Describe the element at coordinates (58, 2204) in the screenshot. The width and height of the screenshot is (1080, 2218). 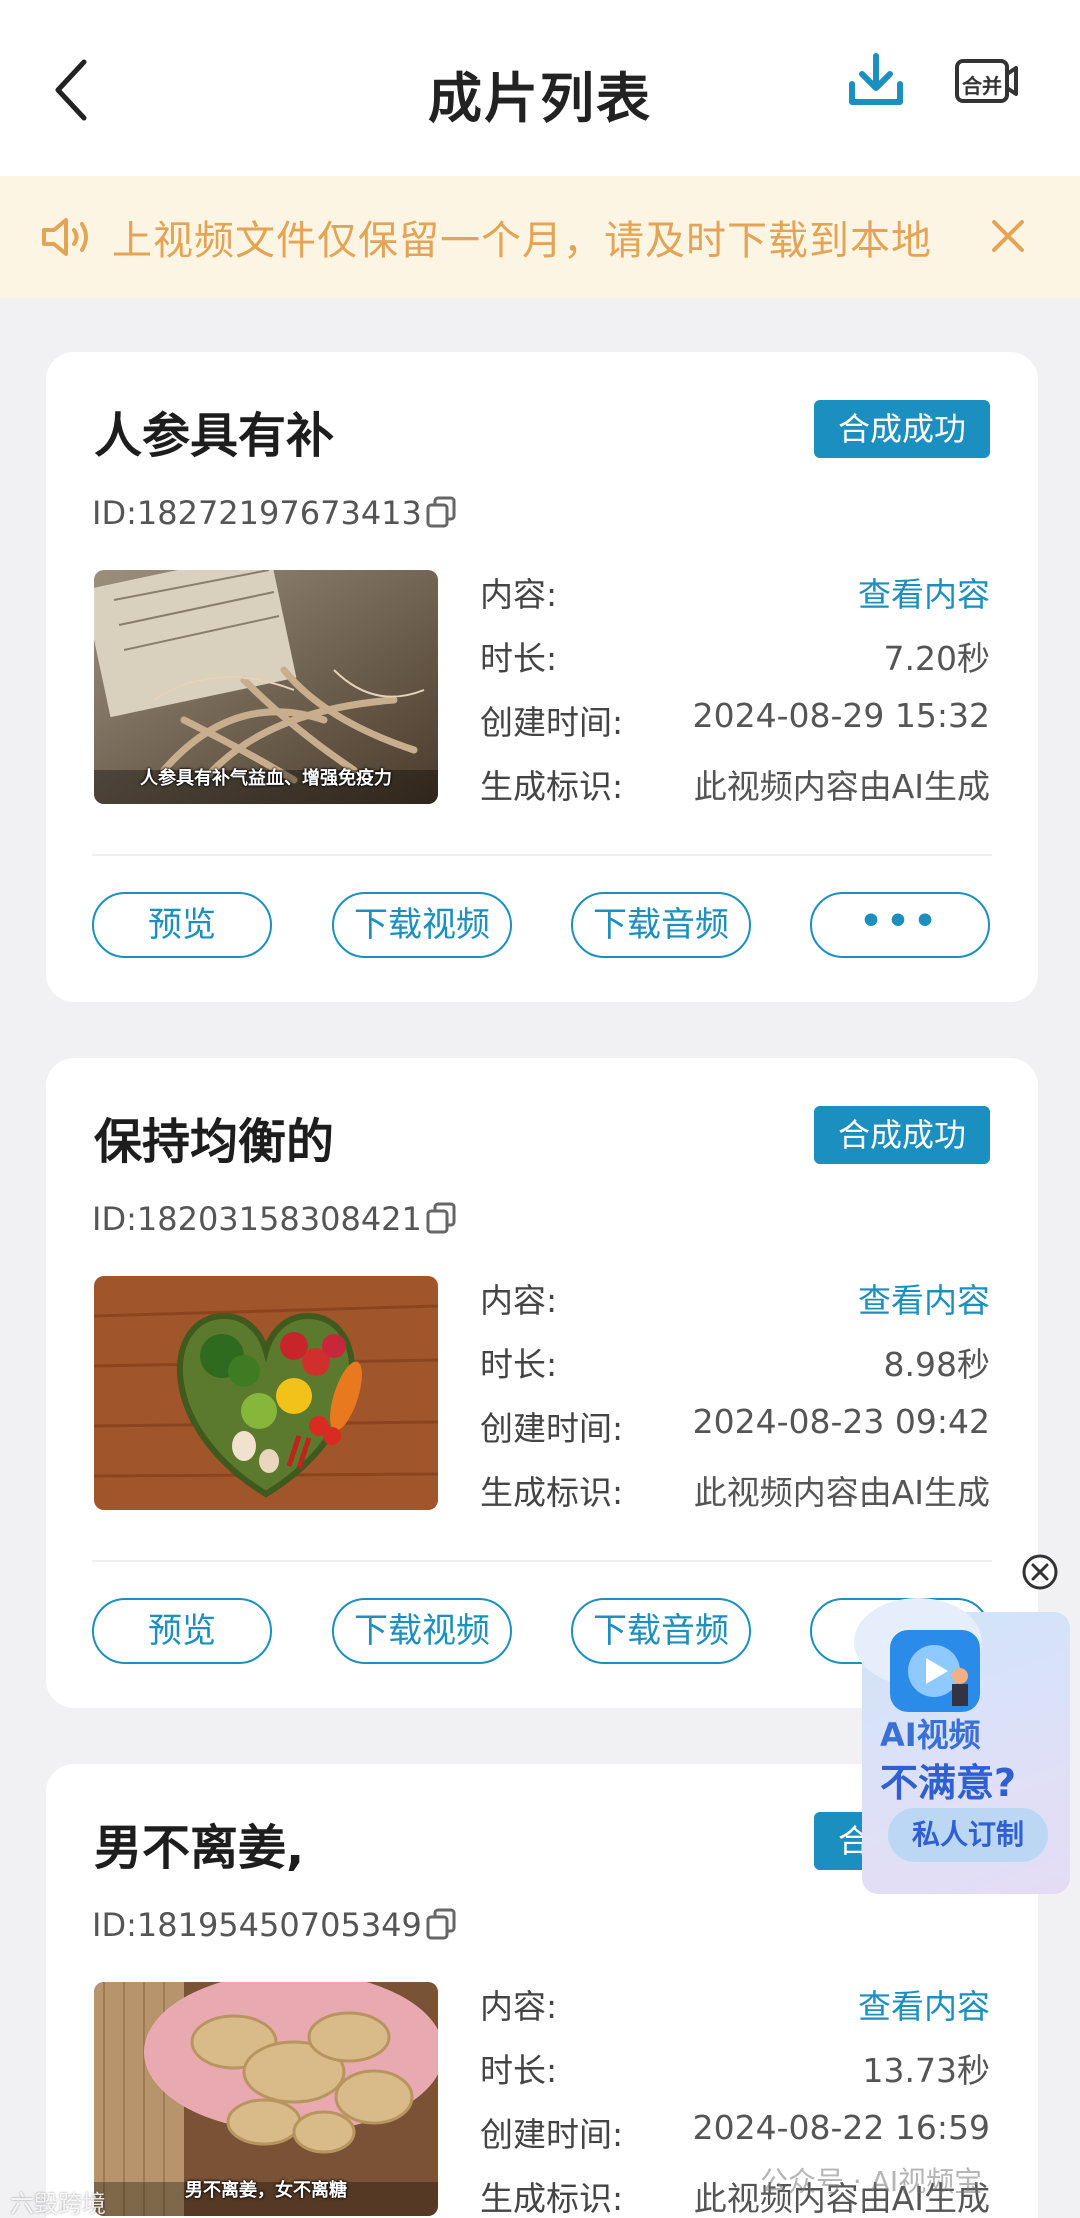
I see `watermark-left: 六毁跨境` at that location.